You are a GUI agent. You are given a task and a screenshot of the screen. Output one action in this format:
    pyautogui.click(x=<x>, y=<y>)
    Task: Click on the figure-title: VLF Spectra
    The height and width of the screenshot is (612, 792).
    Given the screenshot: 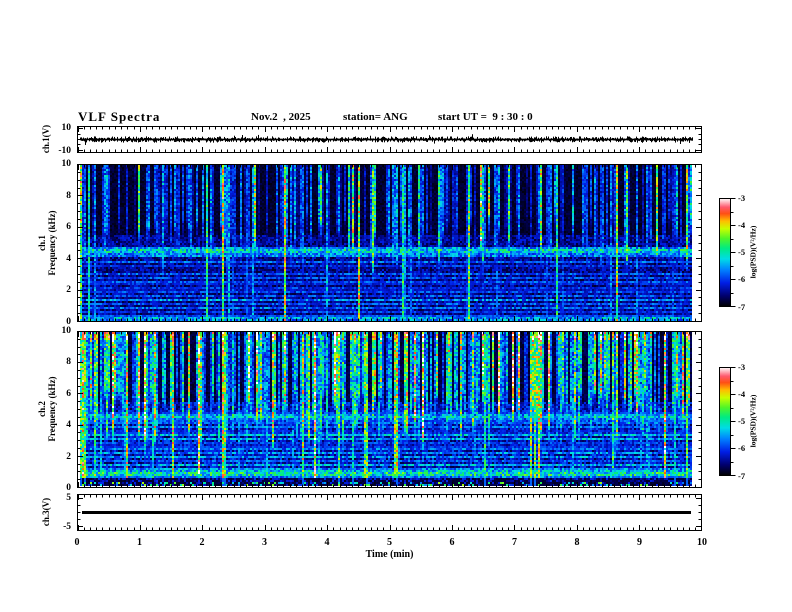 What is the action you would take?
    pyautogui.click(x=119, y=116)
    